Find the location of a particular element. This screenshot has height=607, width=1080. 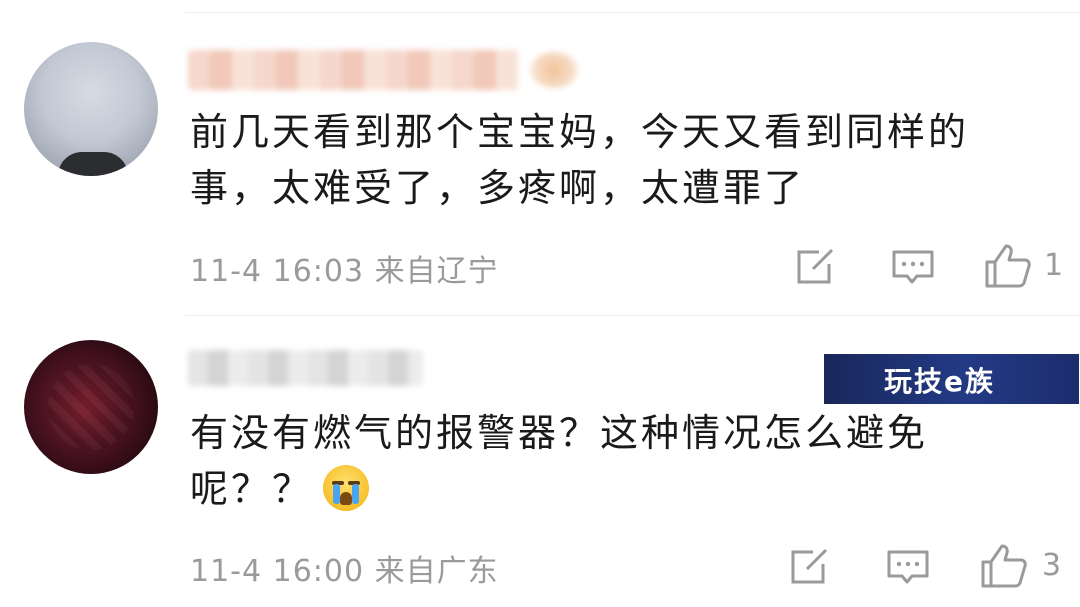

like-count: 3 is located at coordinates (1052, 565).